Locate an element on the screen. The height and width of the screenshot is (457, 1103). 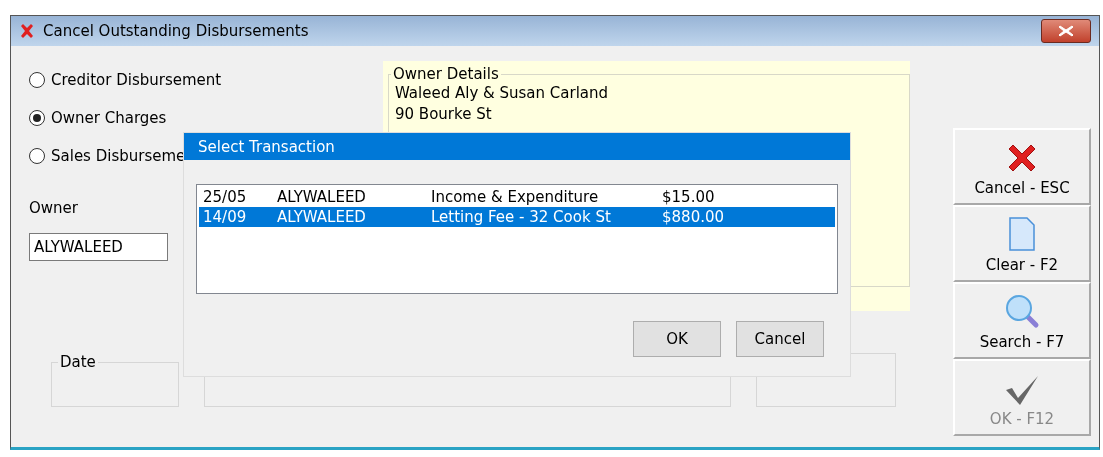
dialog-button: Cancel is located at coordinates (780, 339).